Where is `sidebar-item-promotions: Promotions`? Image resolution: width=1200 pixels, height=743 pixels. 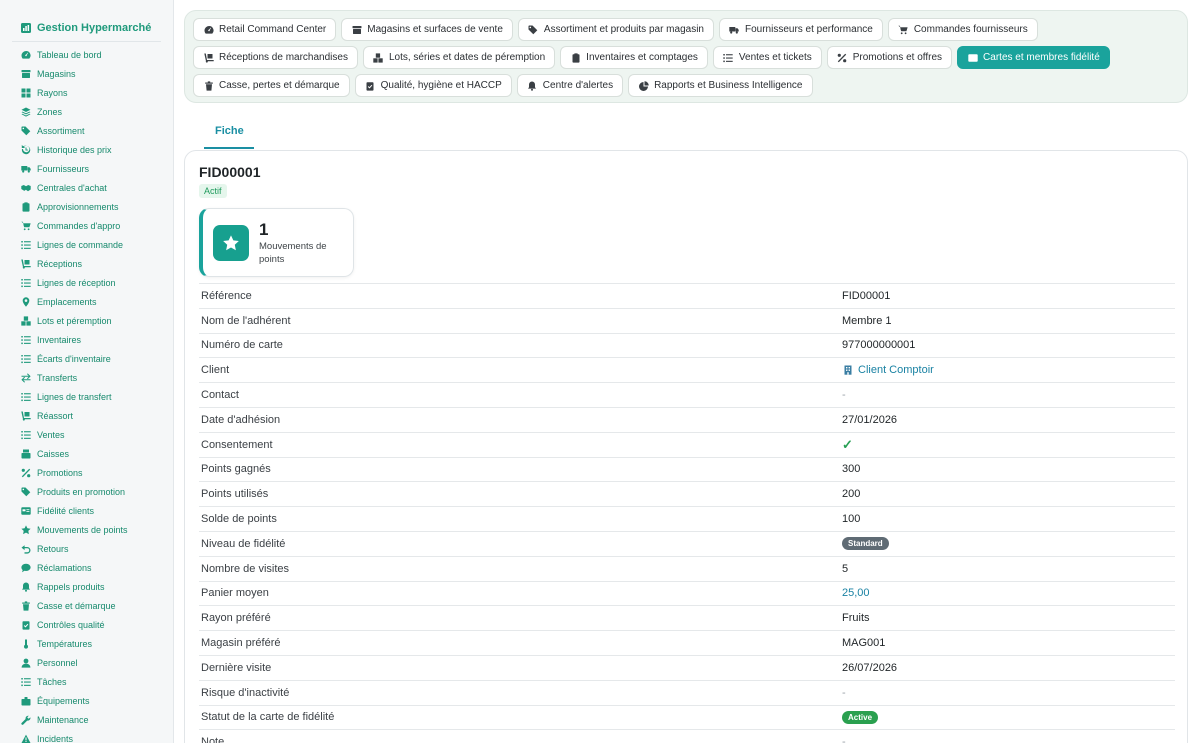 sidebar-item-promotions: Promotions is located at coordinates (86, 472).